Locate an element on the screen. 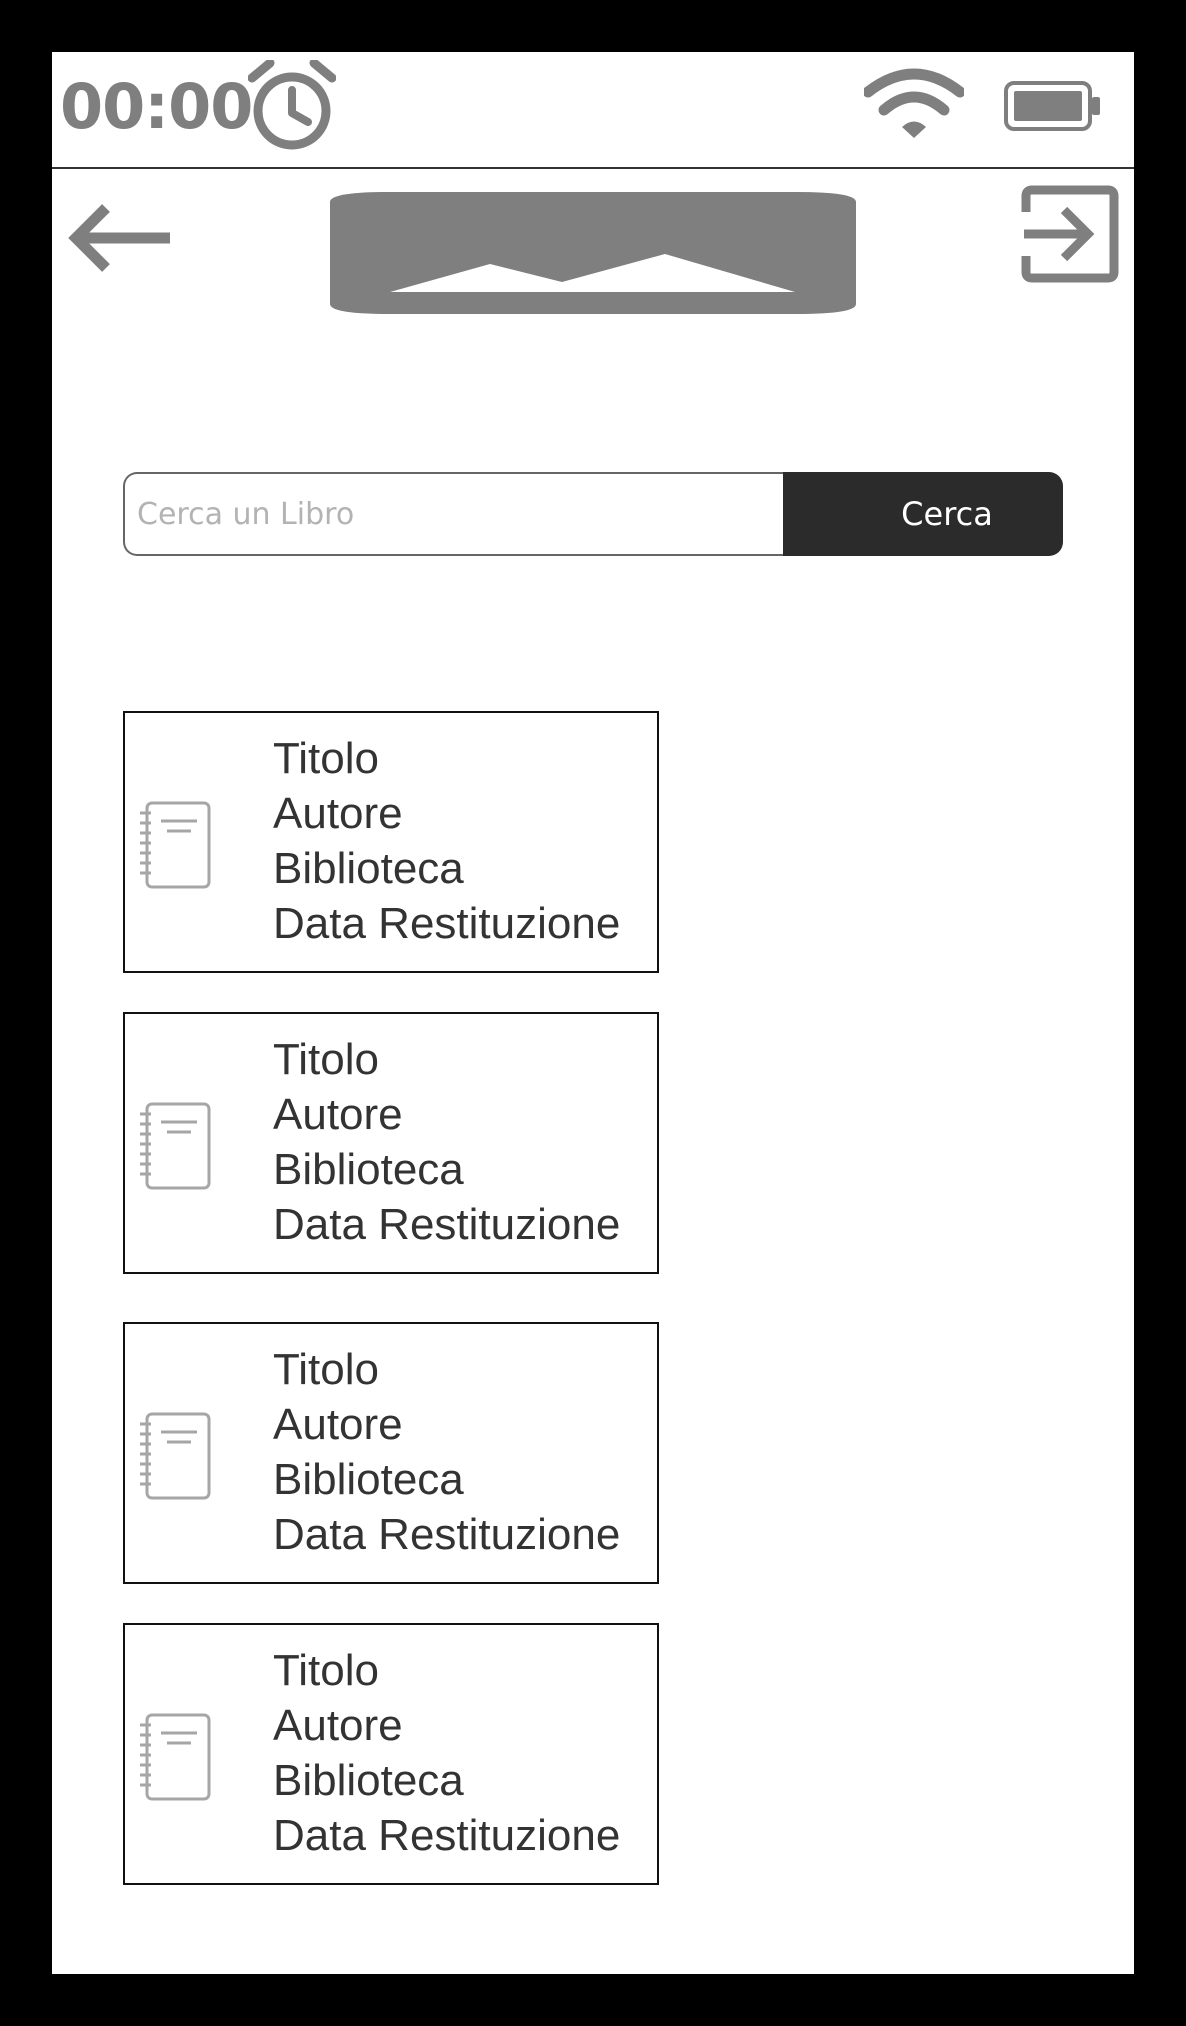 This screenshot has width=1186, height=2026. status-bar: 00:00 is located at coordinates (593, 110).